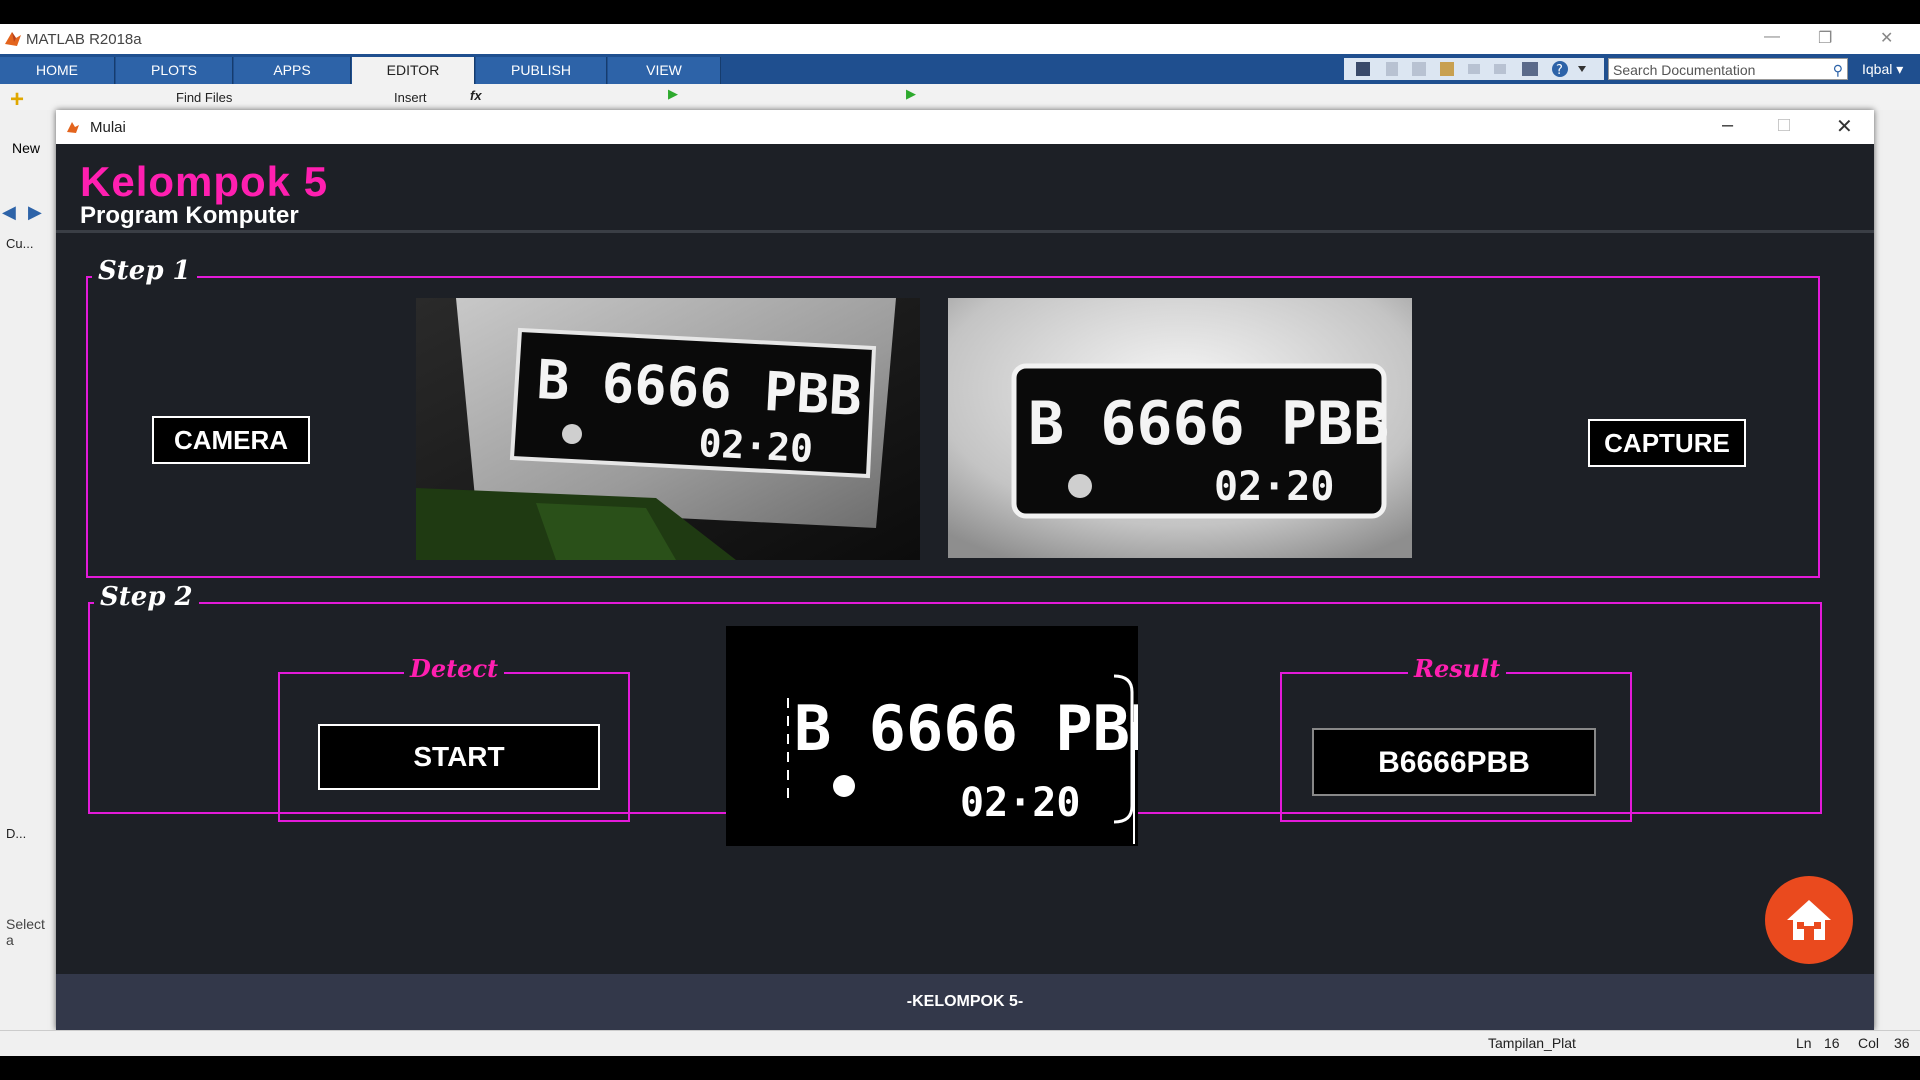 Image resolution: width=1920 pixels, height=1080 pixels. What do you see at coordinates (1832, 1043) in the screenshot?
I see `status-ln: 16` at bounding box center [1832, 1043].